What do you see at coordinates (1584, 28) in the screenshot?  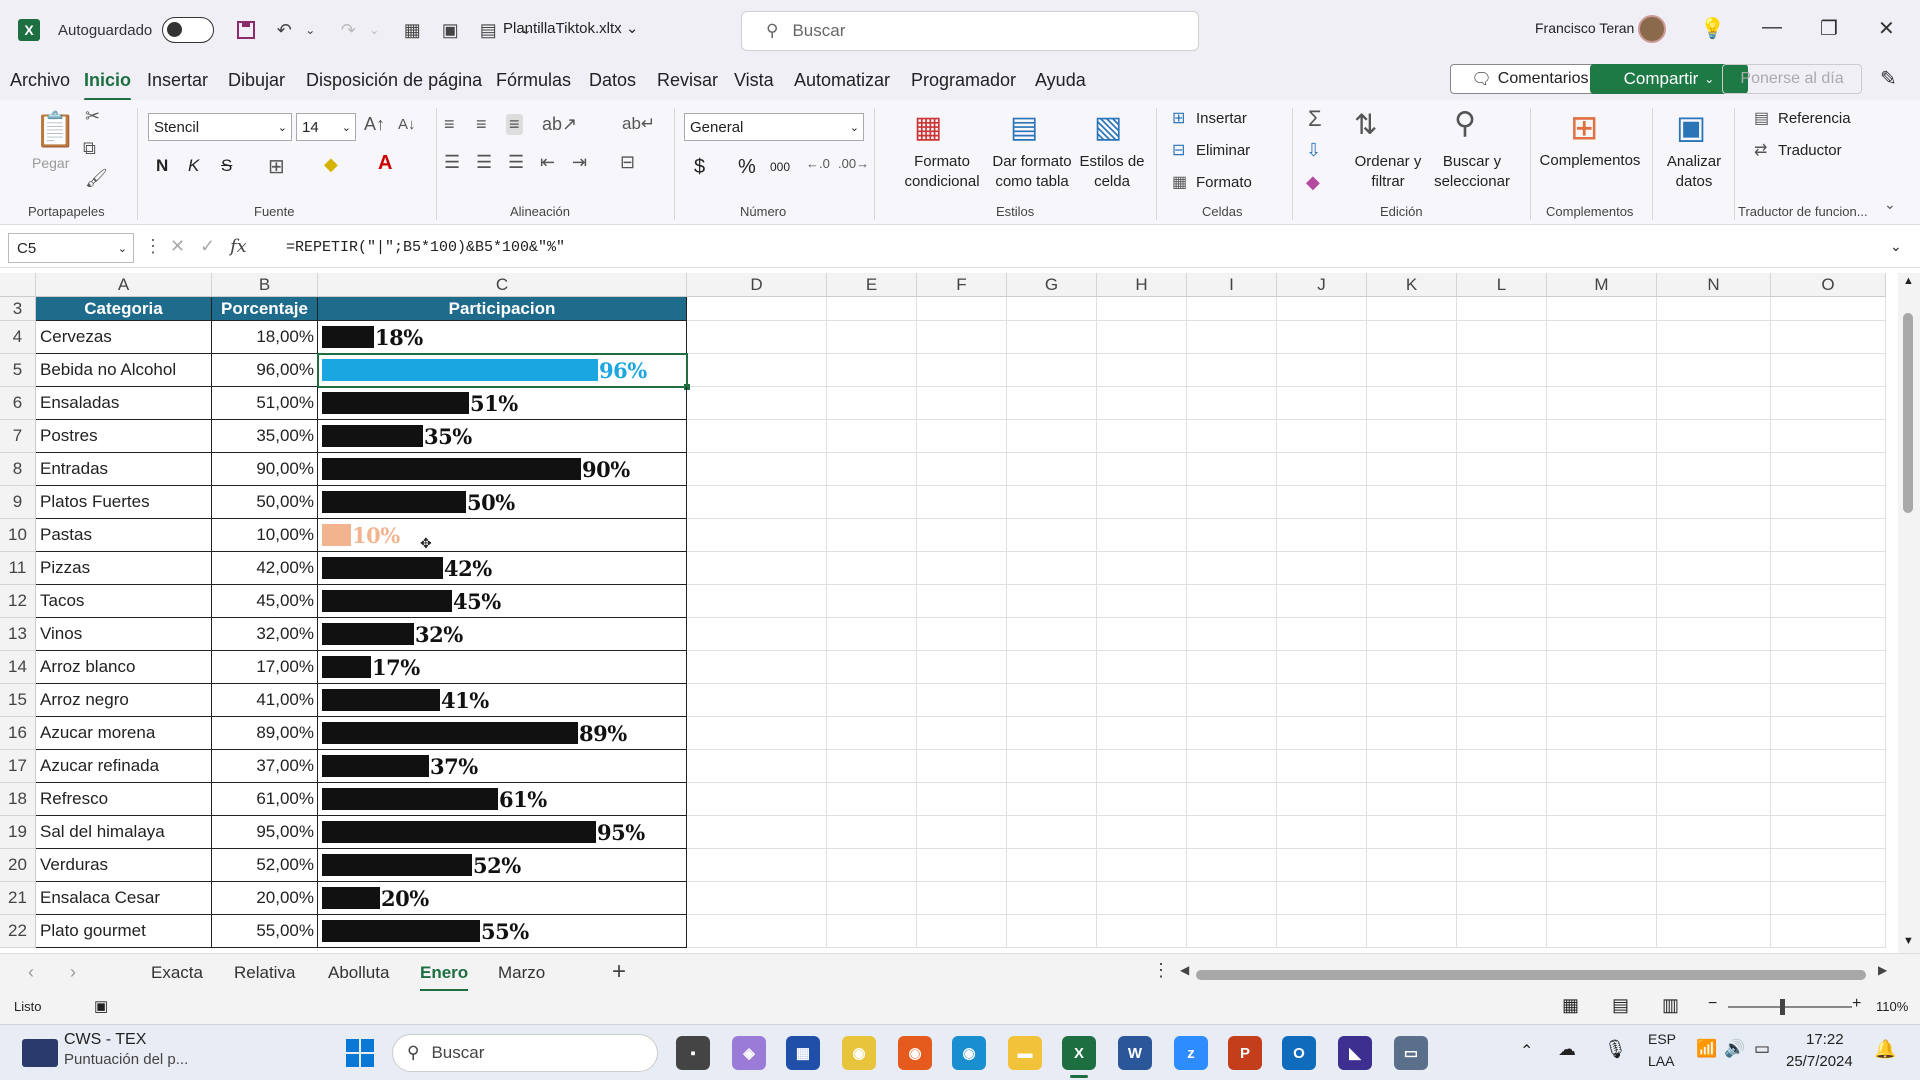 I see `user-name: Francisco Teran` at bounding box center [1584, 28].